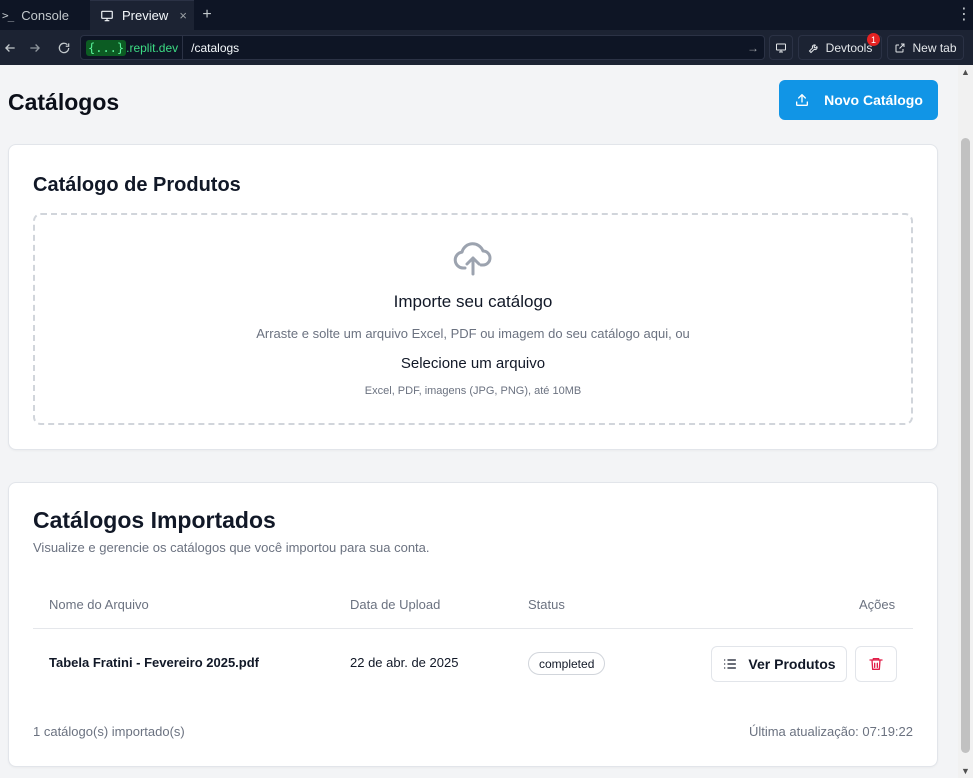  I want to click on url-domain-chip: {...}, so click(106, 47).